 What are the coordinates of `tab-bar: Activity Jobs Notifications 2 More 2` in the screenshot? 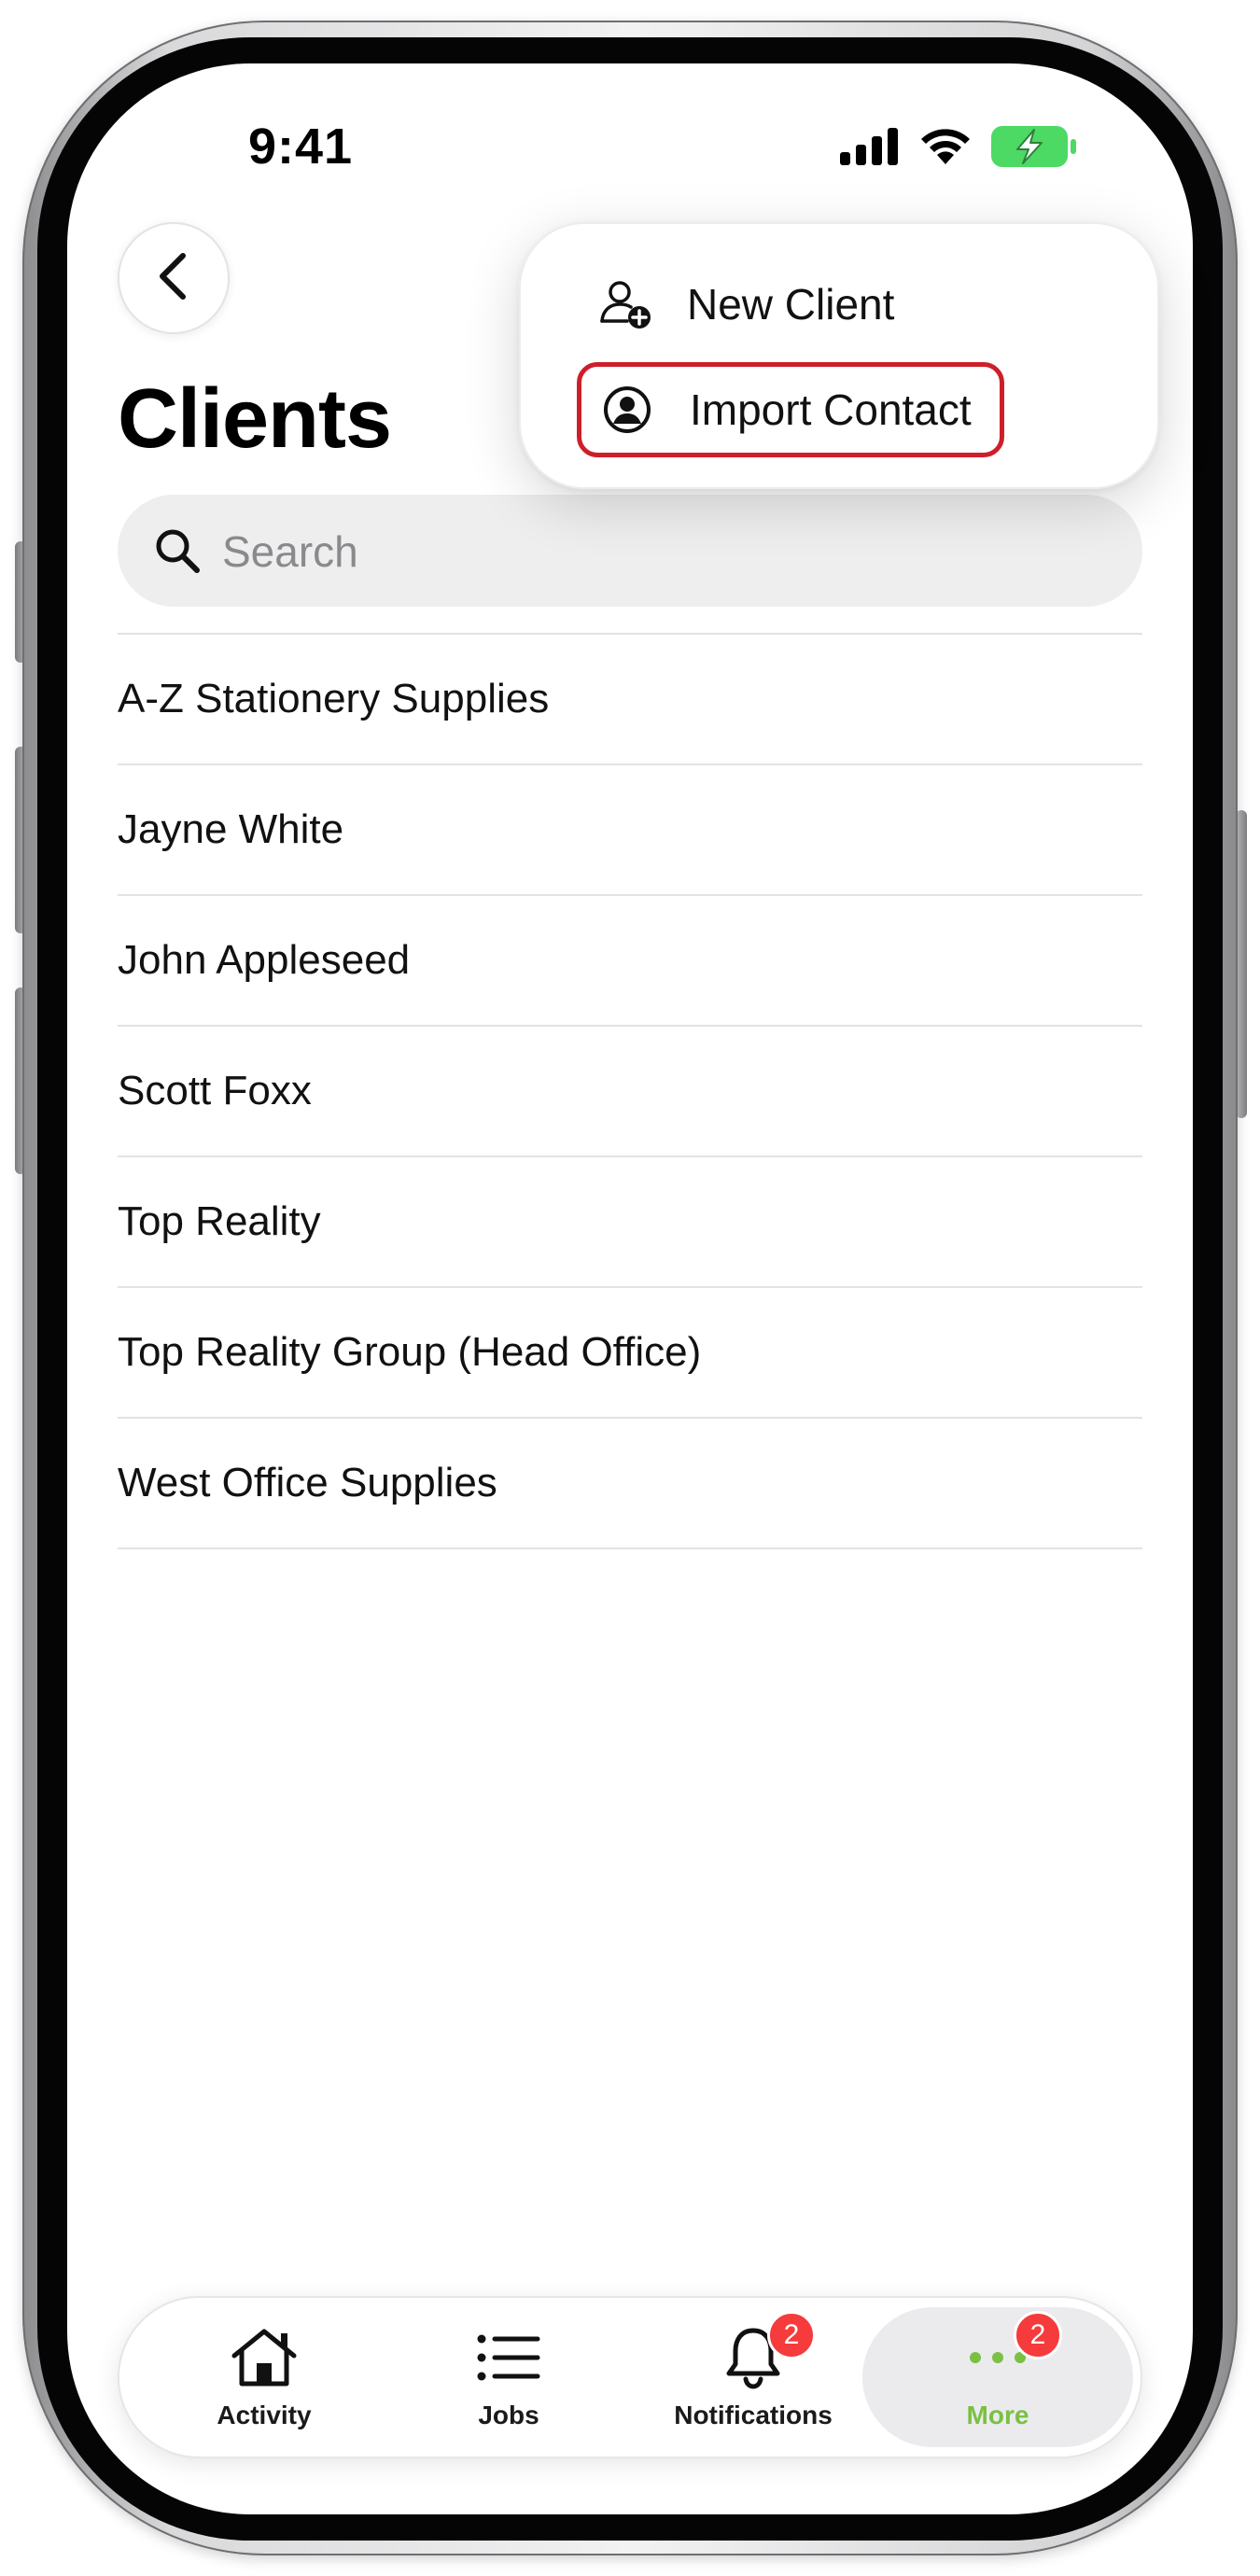 It's located at (630, 2377).